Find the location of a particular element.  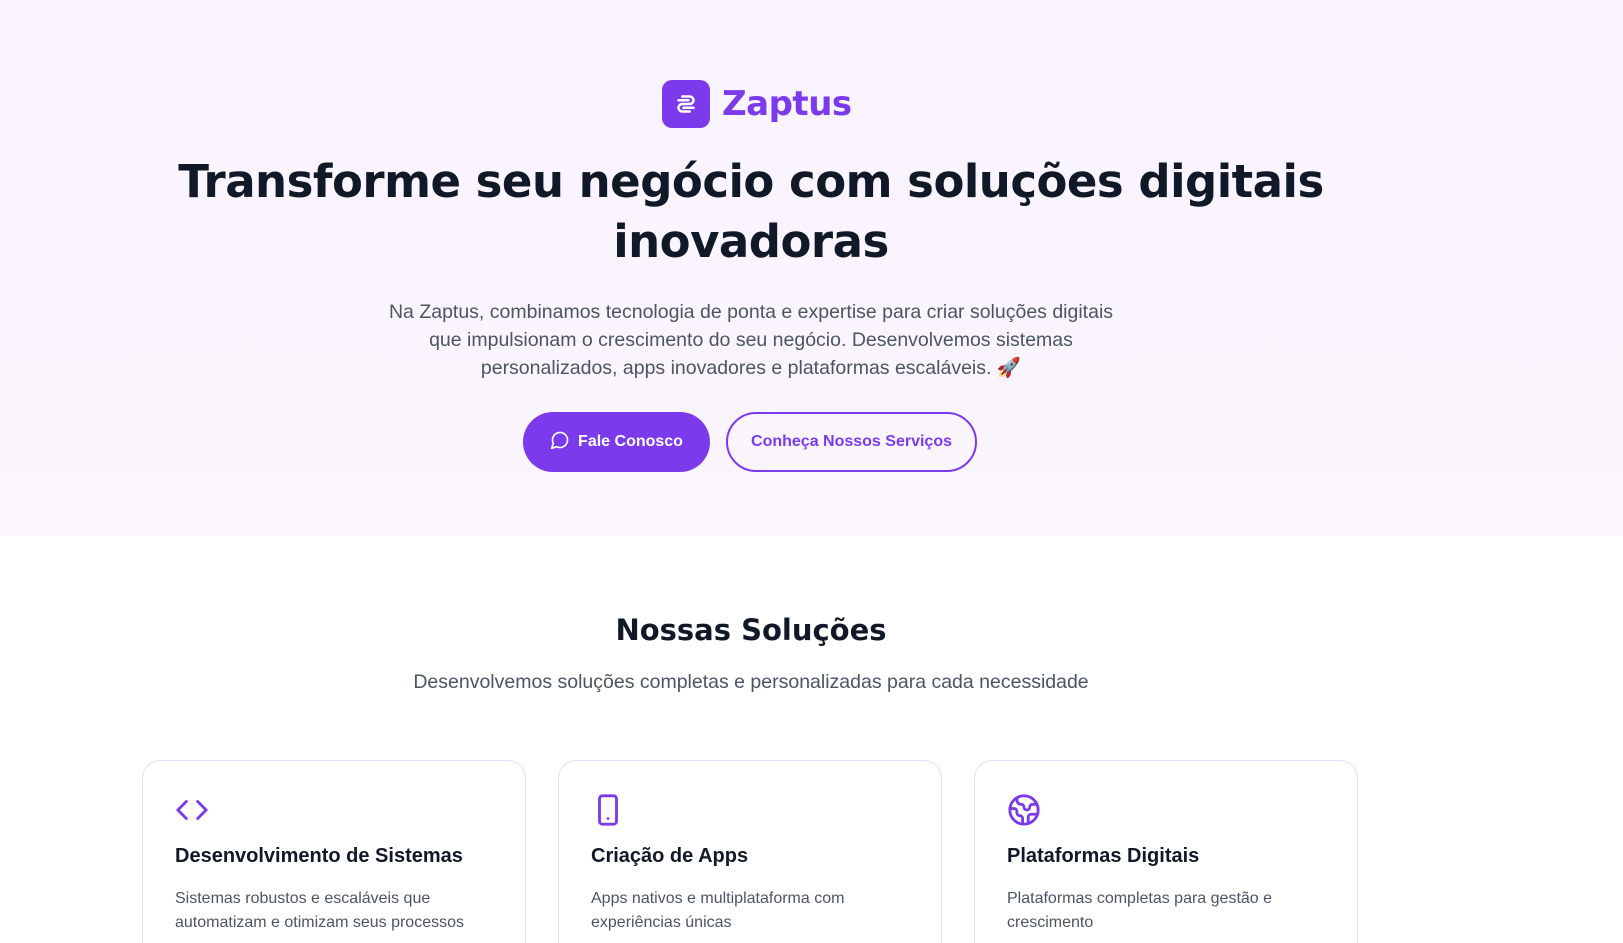

contact-button: Fale Conosco is located at coordinates (616, 442).